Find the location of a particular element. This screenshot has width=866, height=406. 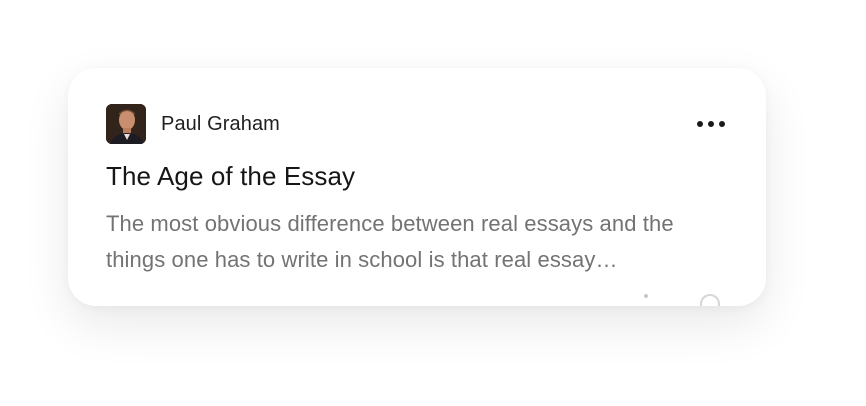

partial-circle-icon is located at coordinates (710, 300).